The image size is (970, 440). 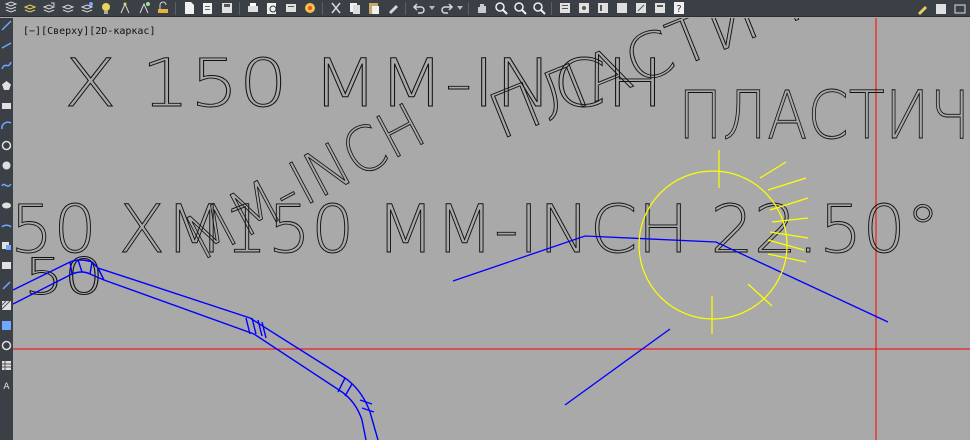 I want to click on view-cube-menu: [Сверху], so click(x=65, y=31).